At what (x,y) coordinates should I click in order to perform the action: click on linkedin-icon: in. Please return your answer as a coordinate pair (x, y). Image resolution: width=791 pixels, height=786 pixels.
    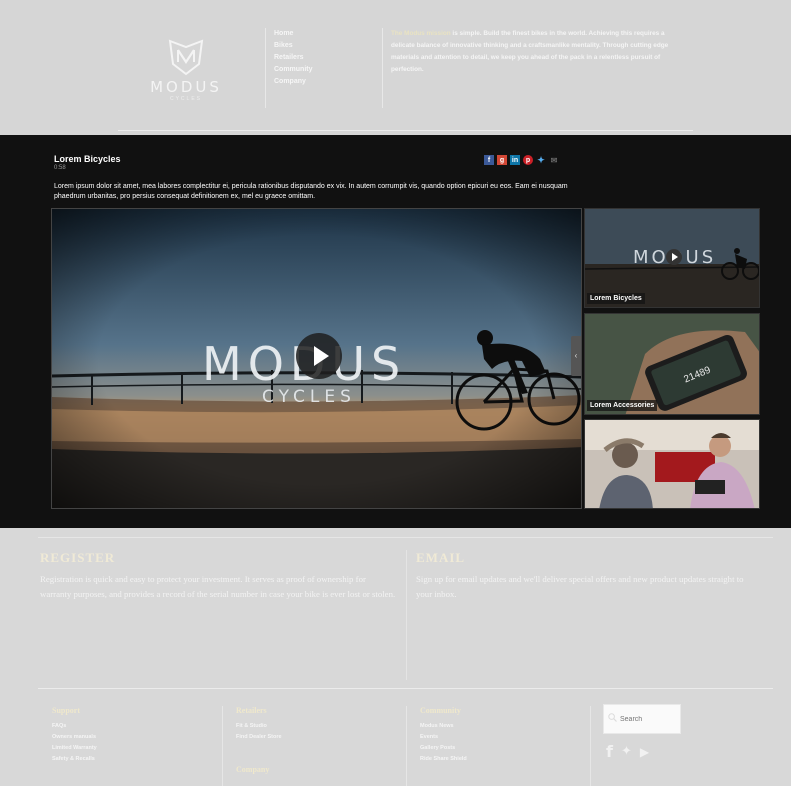
    Looking at the image, I should click on (515, 160).